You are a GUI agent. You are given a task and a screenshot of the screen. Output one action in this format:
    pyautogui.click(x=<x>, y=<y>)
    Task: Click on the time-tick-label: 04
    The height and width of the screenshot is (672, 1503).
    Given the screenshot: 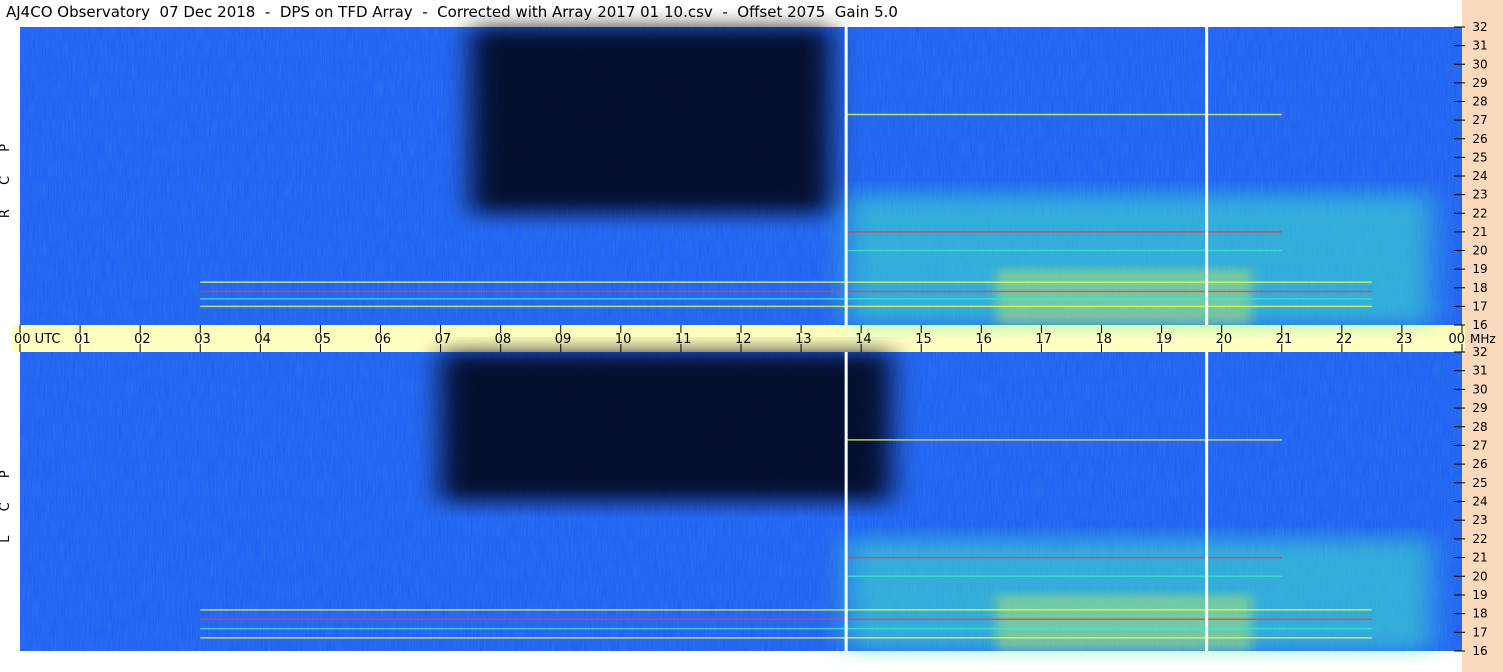 What is the action you would take?
    pyautogui.click(x=262, y=339)
    